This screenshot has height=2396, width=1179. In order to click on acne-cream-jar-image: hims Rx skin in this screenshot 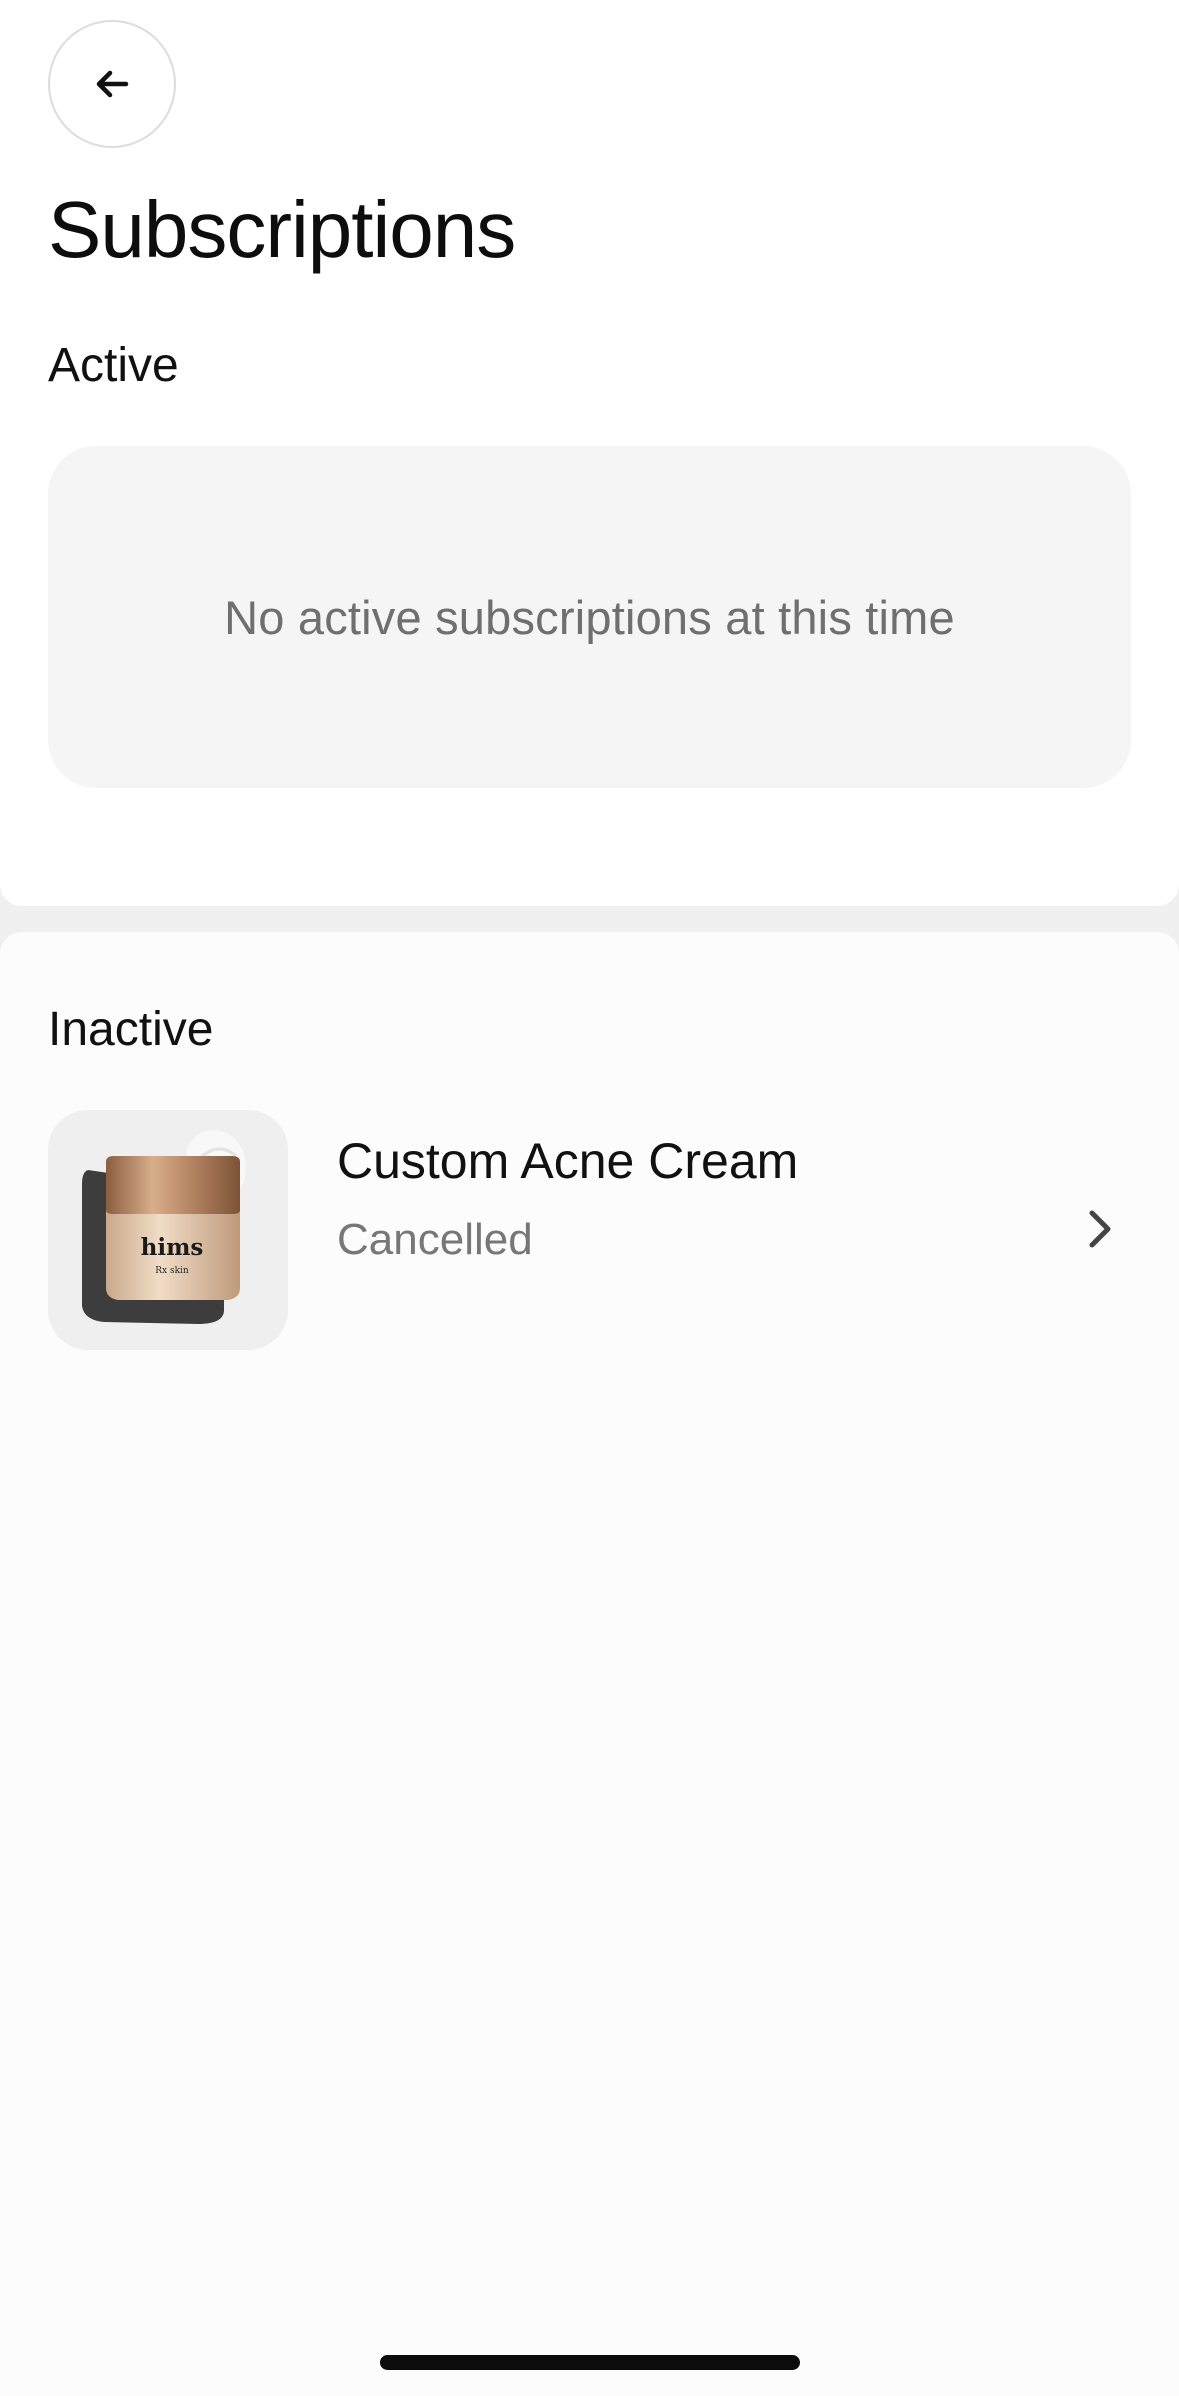, I will do `click(164, 1227)`.